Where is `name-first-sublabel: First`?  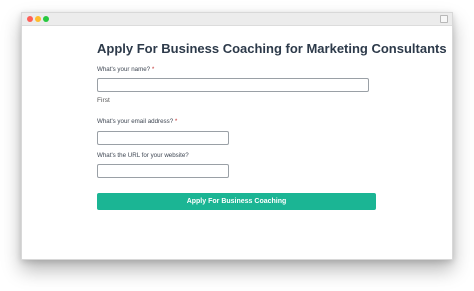
name-first-sublabel: First is located at coordinates (103, 100).